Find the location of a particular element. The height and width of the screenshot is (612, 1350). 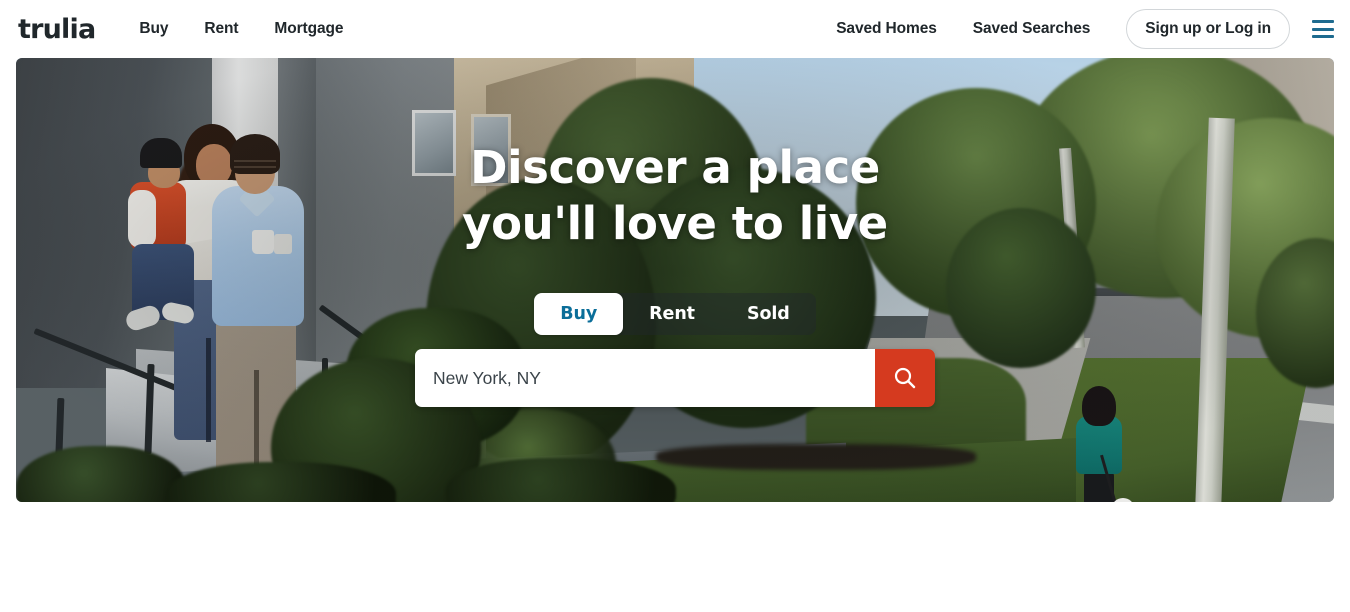

tab-buy: Buy is located at coordinates (579, 314).